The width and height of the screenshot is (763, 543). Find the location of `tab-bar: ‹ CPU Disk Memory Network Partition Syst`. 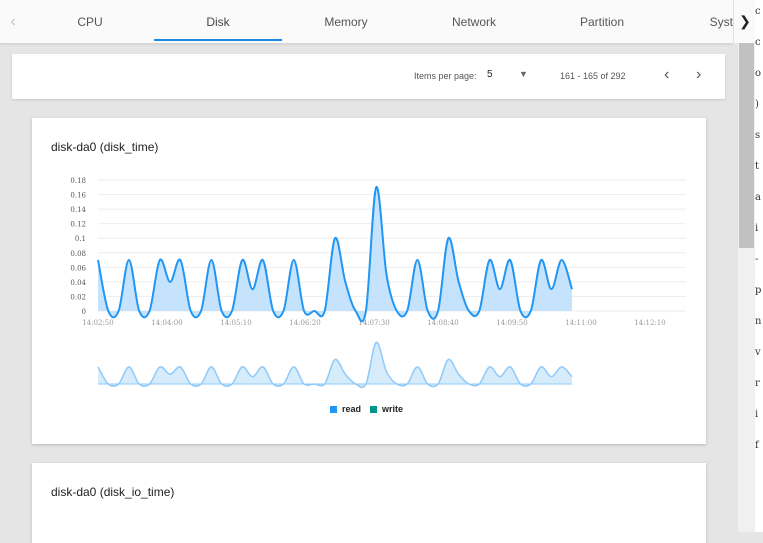

tab-bar: ‹ CPU Disk Memory Network Partition Syst is located at coordinates (366, 22).